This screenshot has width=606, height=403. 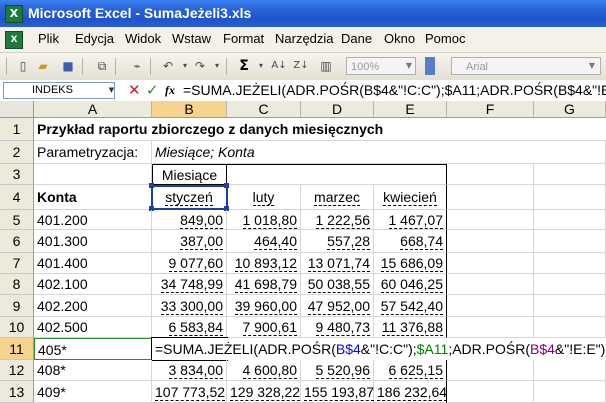 I want to click on undo-dropdown-icon: ▾, so click(x=185, y=66).